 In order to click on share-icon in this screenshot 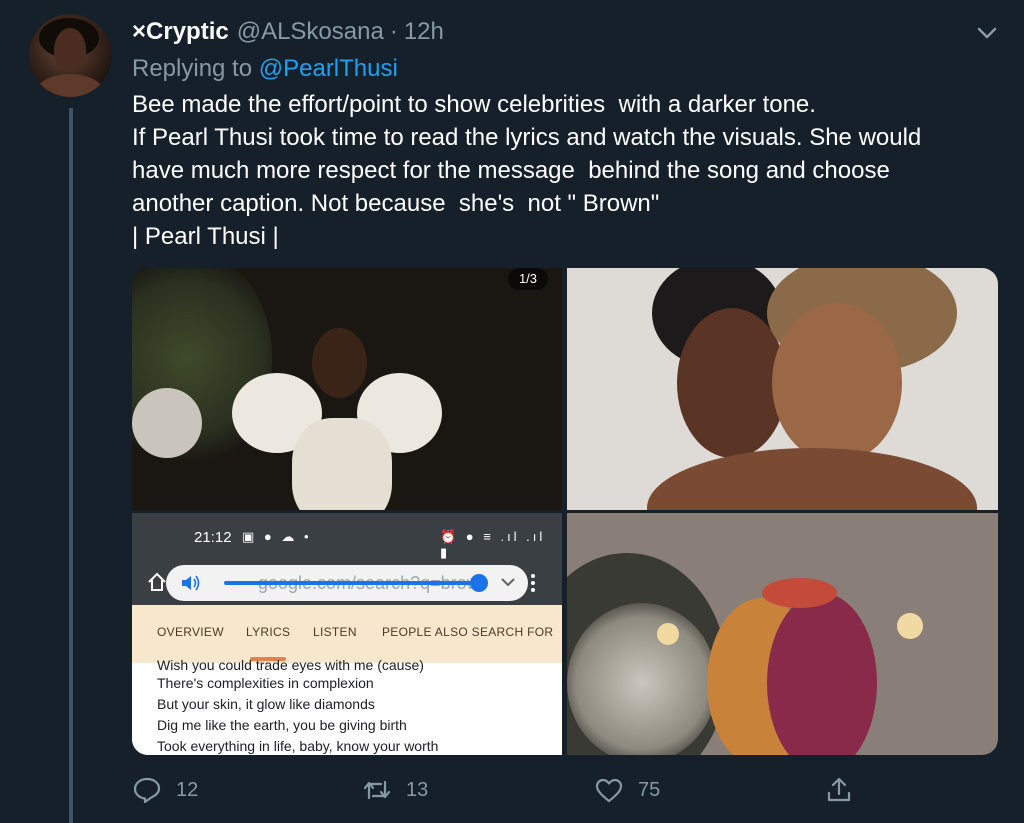, I will do `click(839, 789)`.